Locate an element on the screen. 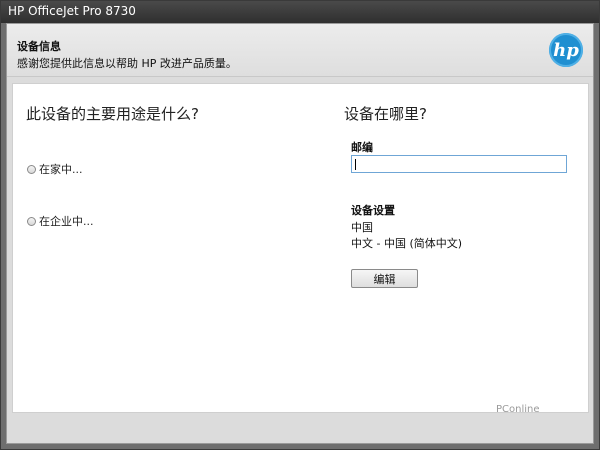 The image size is (600, 450). window-title: HP OfficeJet Pro 8730 is located at coordinates (72, 11).